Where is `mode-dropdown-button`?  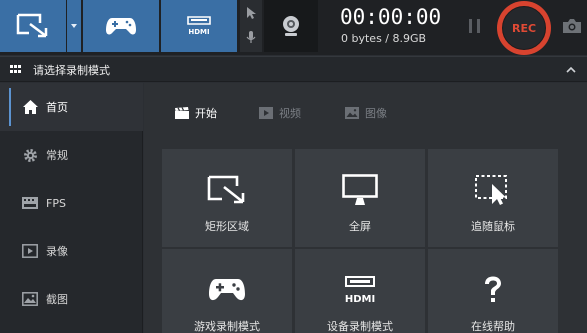
mode-dropdown-button is located at coordinates (74, 26).